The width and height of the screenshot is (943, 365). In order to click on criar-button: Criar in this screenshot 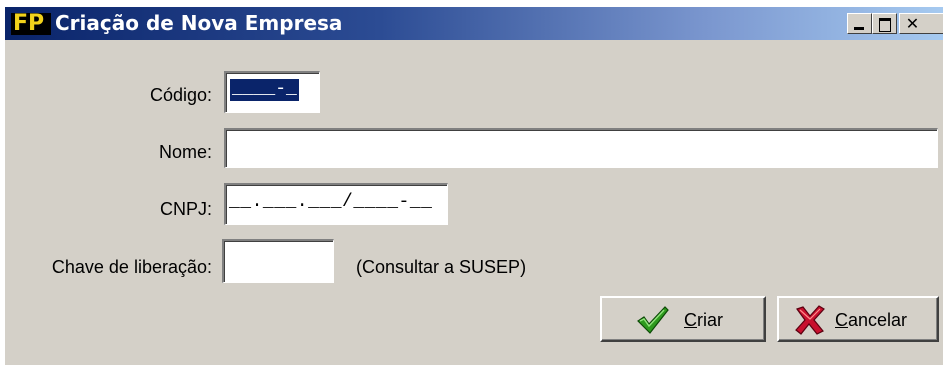, I will do `click(683, 319)`.